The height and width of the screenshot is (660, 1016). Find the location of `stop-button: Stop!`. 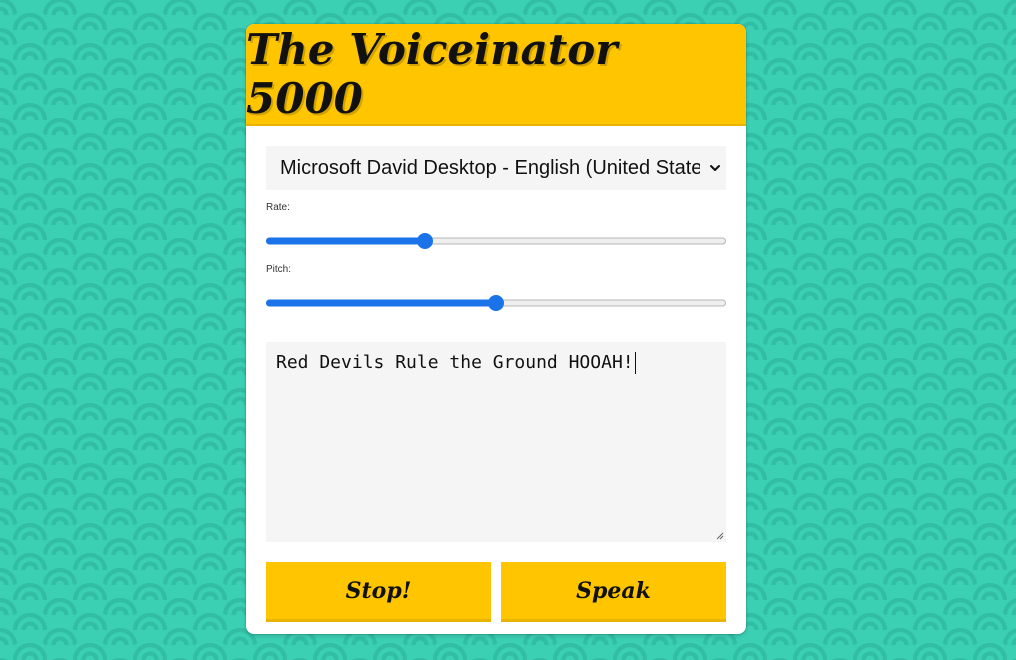

stop-button: Stop! is located at coordinates (378, 592).